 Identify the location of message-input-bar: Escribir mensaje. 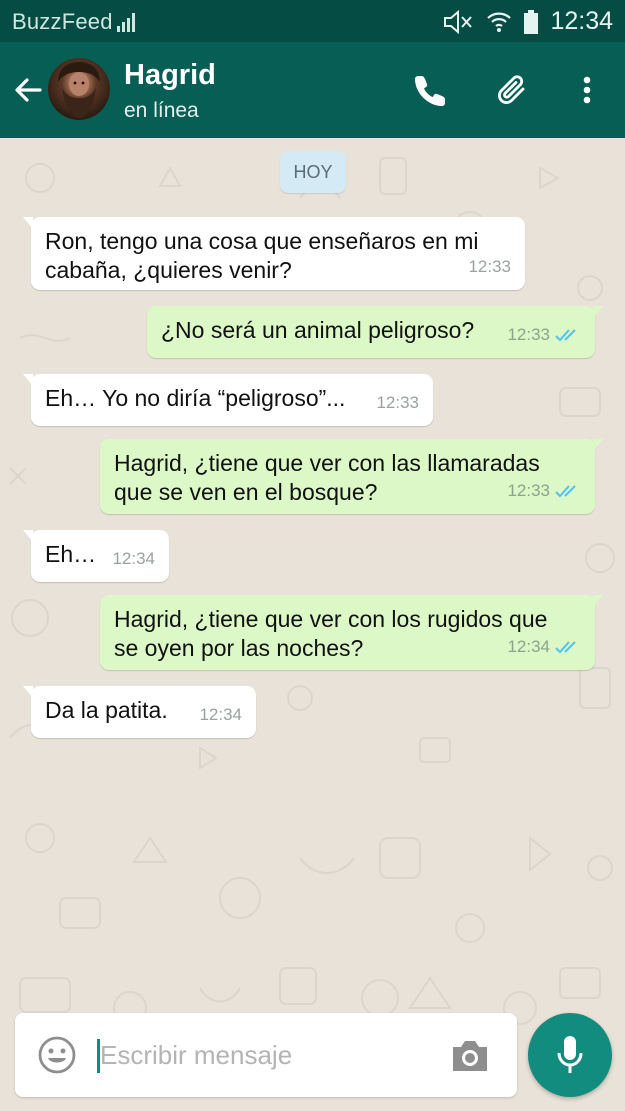
(266, 1055).